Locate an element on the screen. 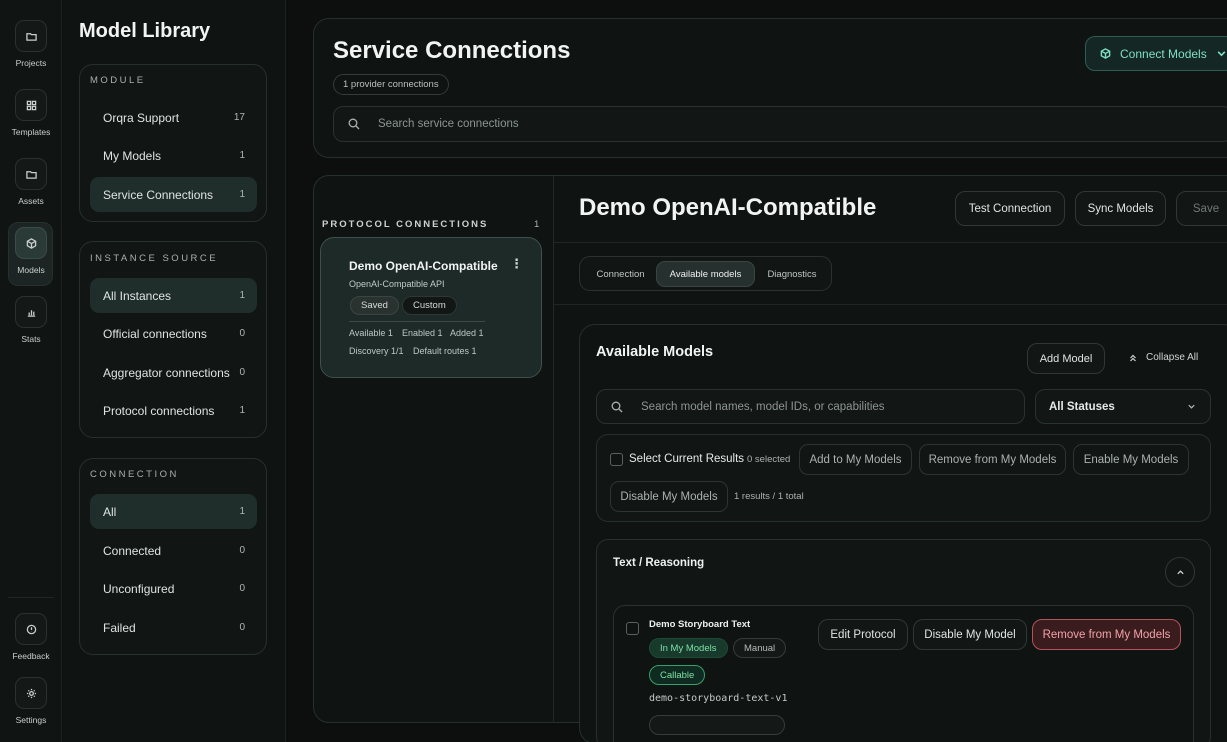 This screenshot has width=1227, height=742. instance-item-aggregator: Aggregator connections 0 is located at coordinates (173, 372).